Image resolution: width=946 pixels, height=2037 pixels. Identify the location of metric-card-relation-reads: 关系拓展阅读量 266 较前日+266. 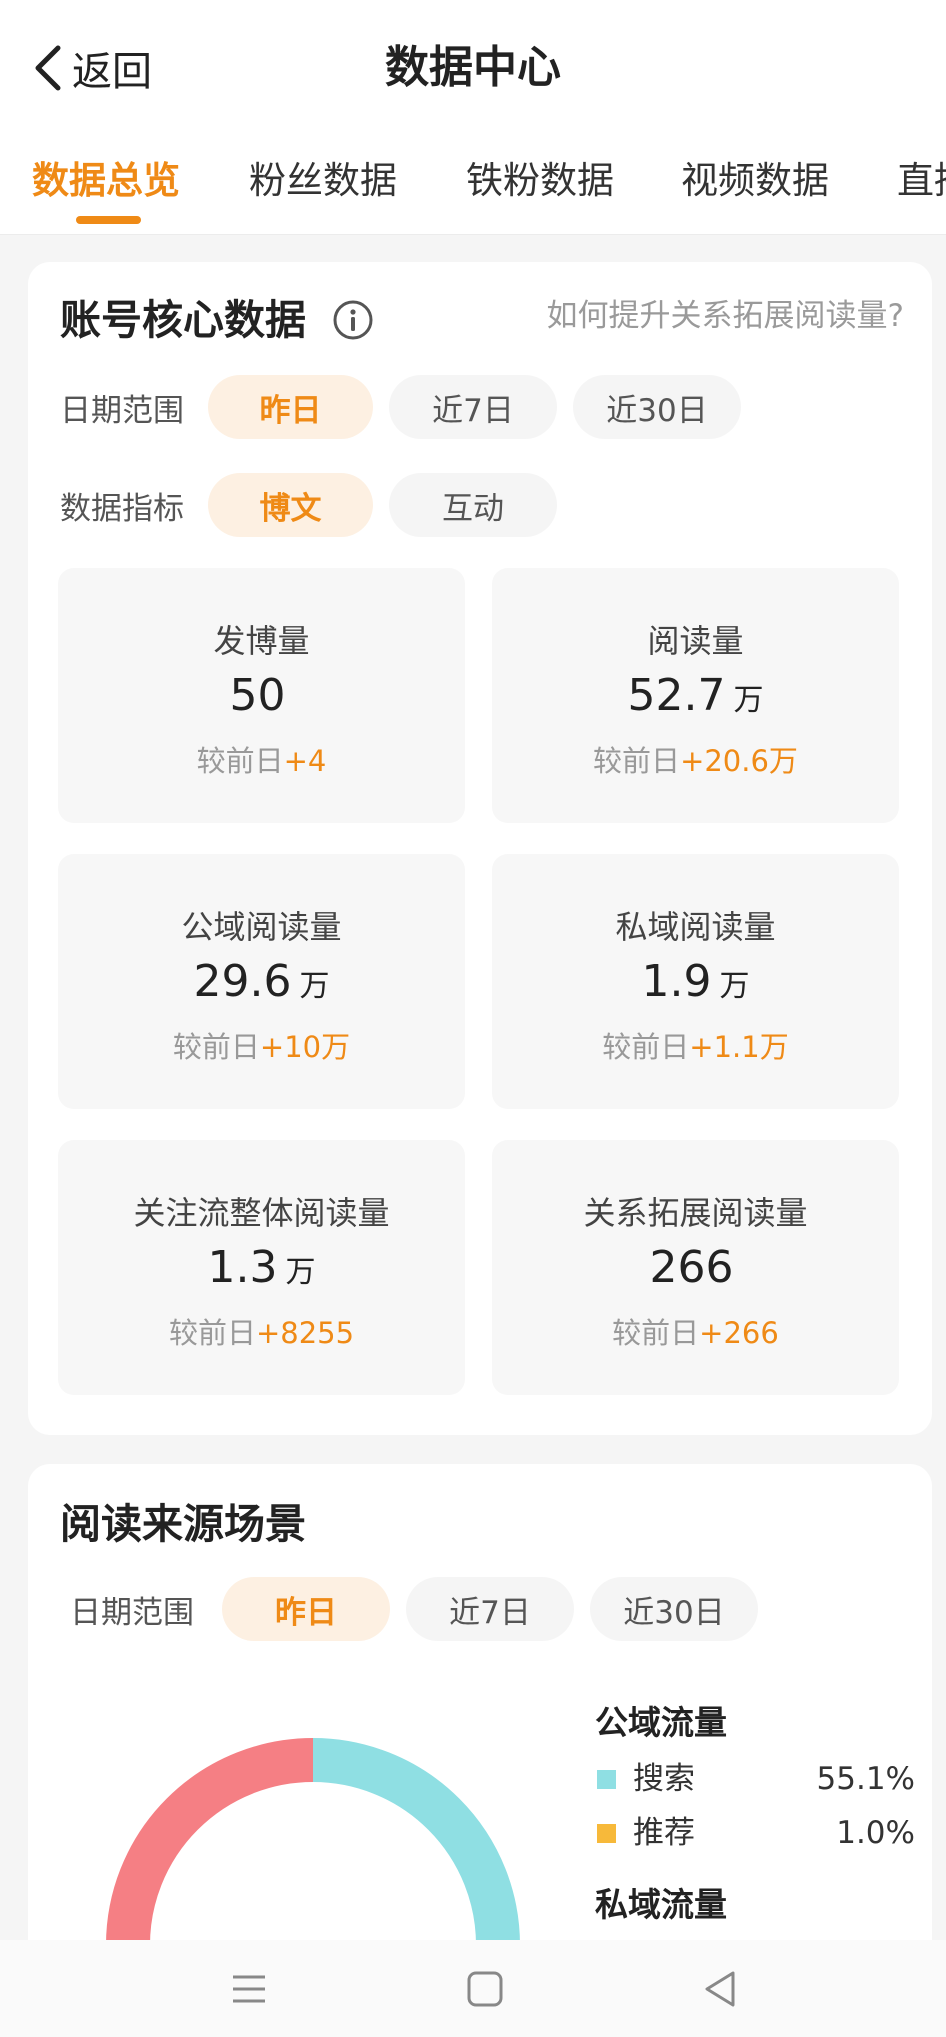
(695, 1267).